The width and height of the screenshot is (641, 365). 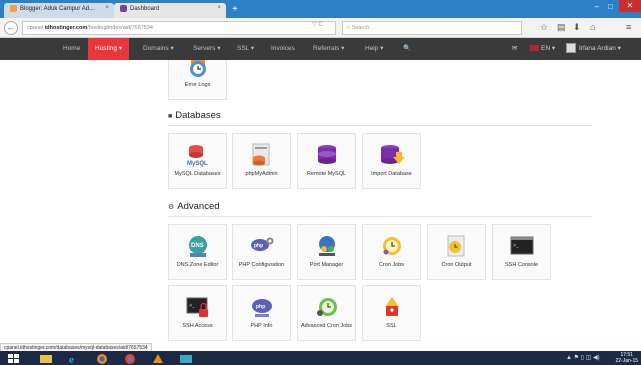 I want to click on card-error-logs: Error Logs, so click(x=197, y=80).